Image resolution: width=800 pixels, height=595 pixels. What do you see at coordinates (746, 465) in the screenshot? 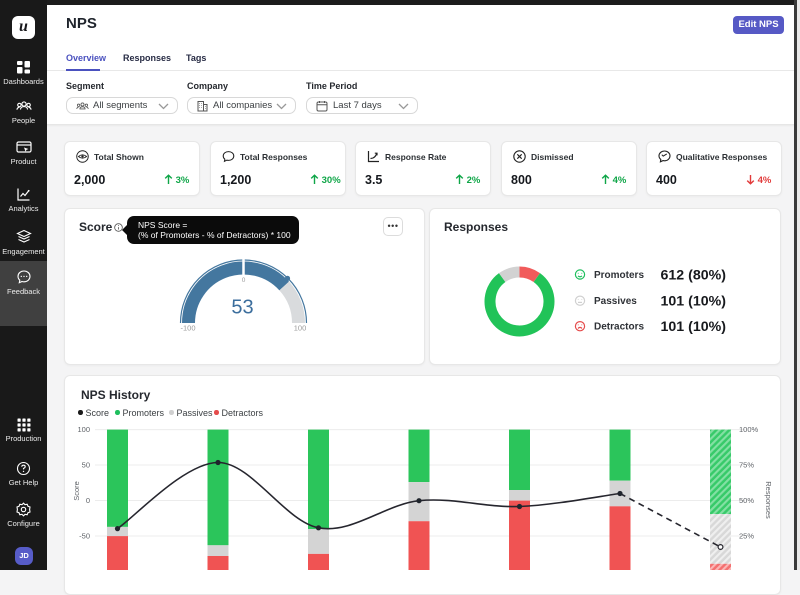
I see `svg-text: 75%` at bounding box center [746, 465].